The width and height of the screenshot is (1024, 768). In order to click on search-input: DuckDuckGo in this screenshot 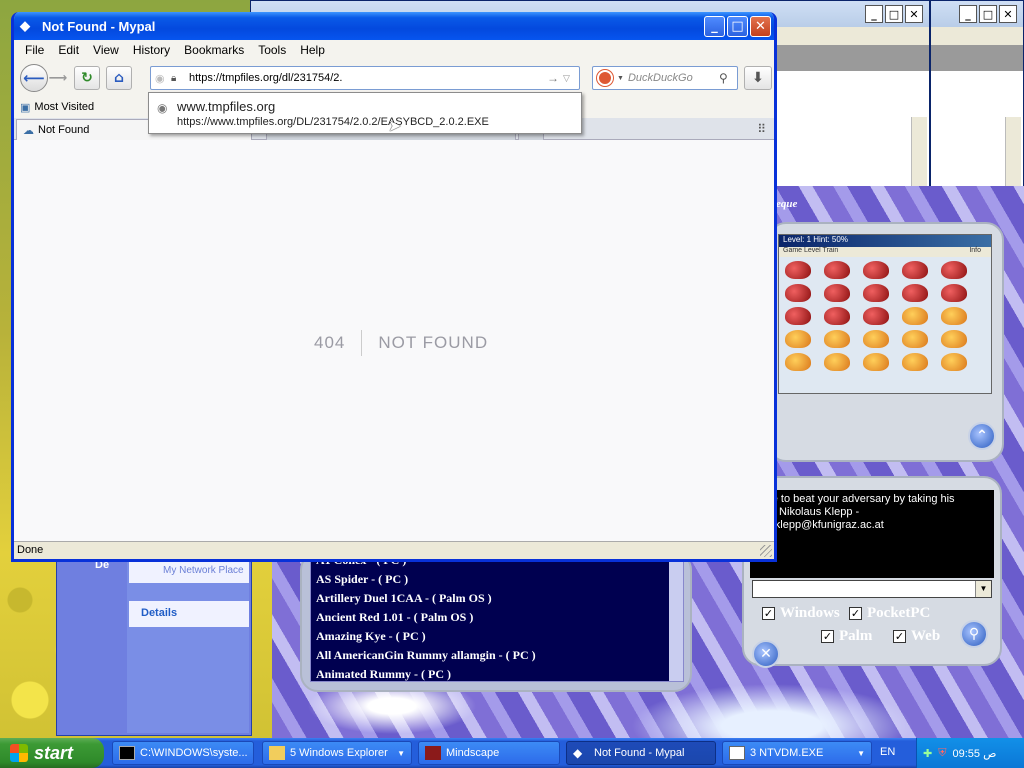, I will do `click(673, 78)`.